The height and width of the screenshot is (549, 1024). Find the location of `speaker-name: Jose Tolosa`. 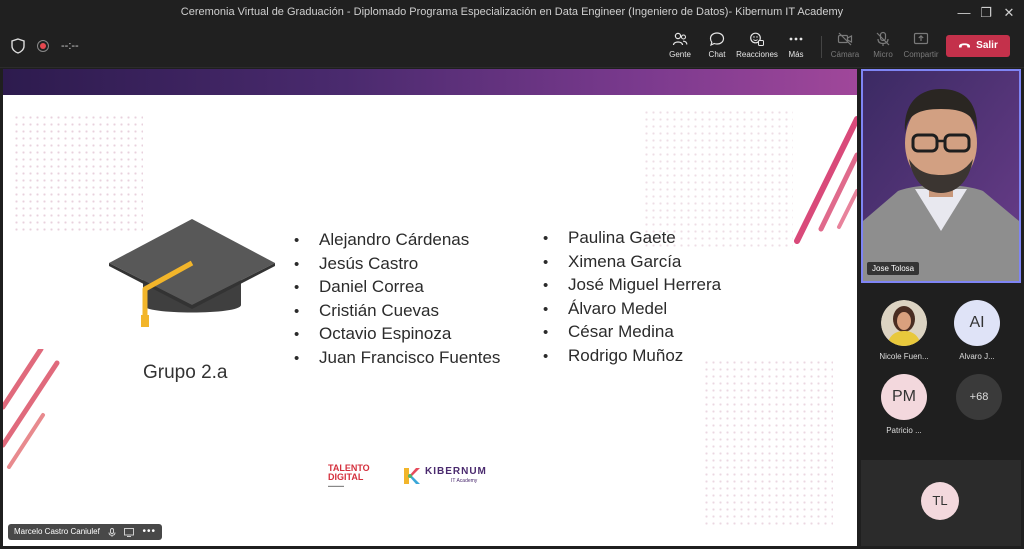

speaker-name: Jose Tolosa is located at coordinates (893, 268).